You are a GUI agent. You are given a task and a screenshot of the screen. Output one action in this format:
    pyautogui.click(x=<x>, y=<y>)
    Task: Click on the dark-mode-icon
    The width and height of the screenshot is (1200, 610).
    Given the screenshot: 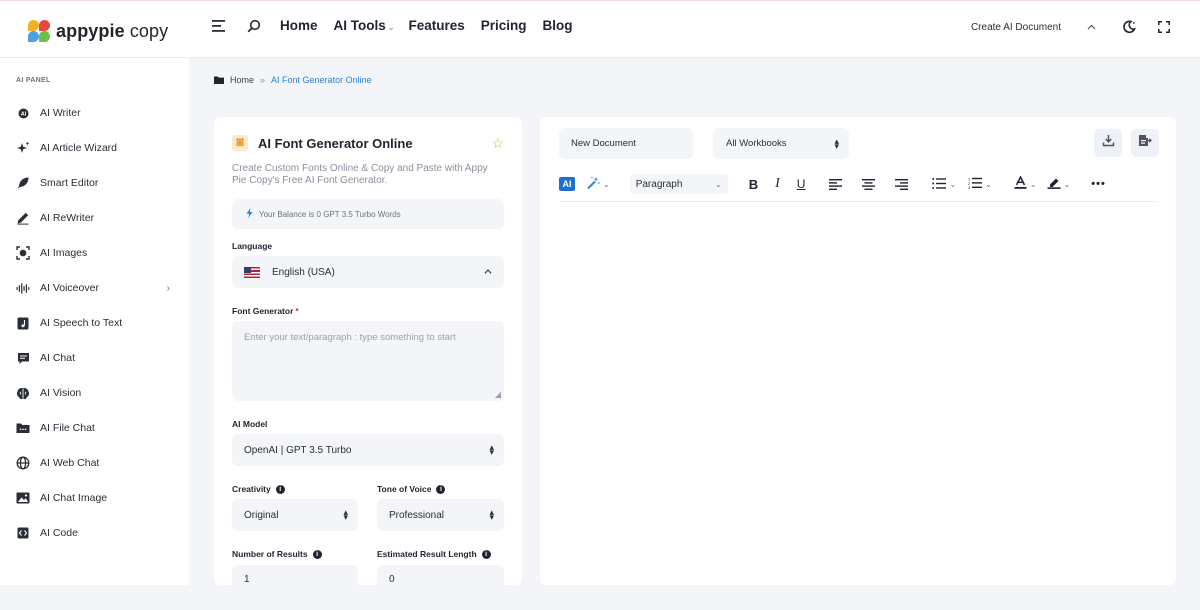 What is the action you would take?
    pyautogui.click(x=1129, y=27)
    